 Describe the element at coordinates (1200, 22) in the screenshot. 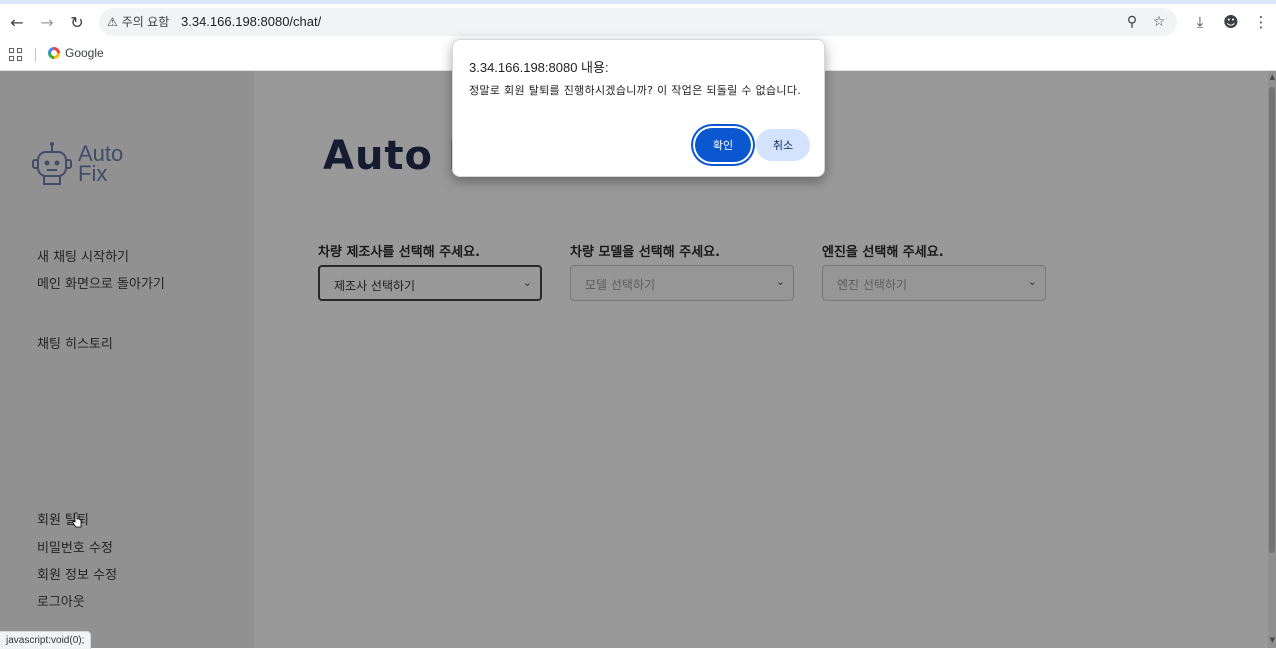

I see `download-icon: ⤓` at that location.